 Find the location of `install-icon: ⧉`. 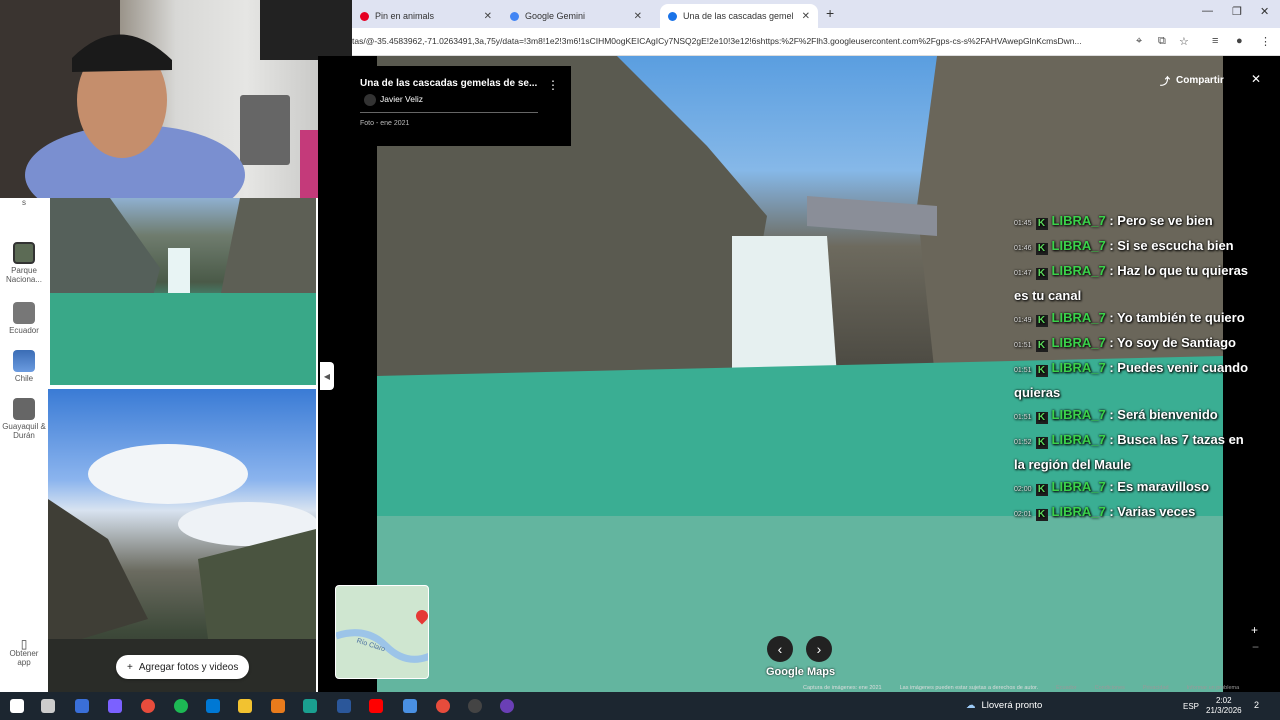

install-icon: ⧉ is located at coordinates (1162, 41).